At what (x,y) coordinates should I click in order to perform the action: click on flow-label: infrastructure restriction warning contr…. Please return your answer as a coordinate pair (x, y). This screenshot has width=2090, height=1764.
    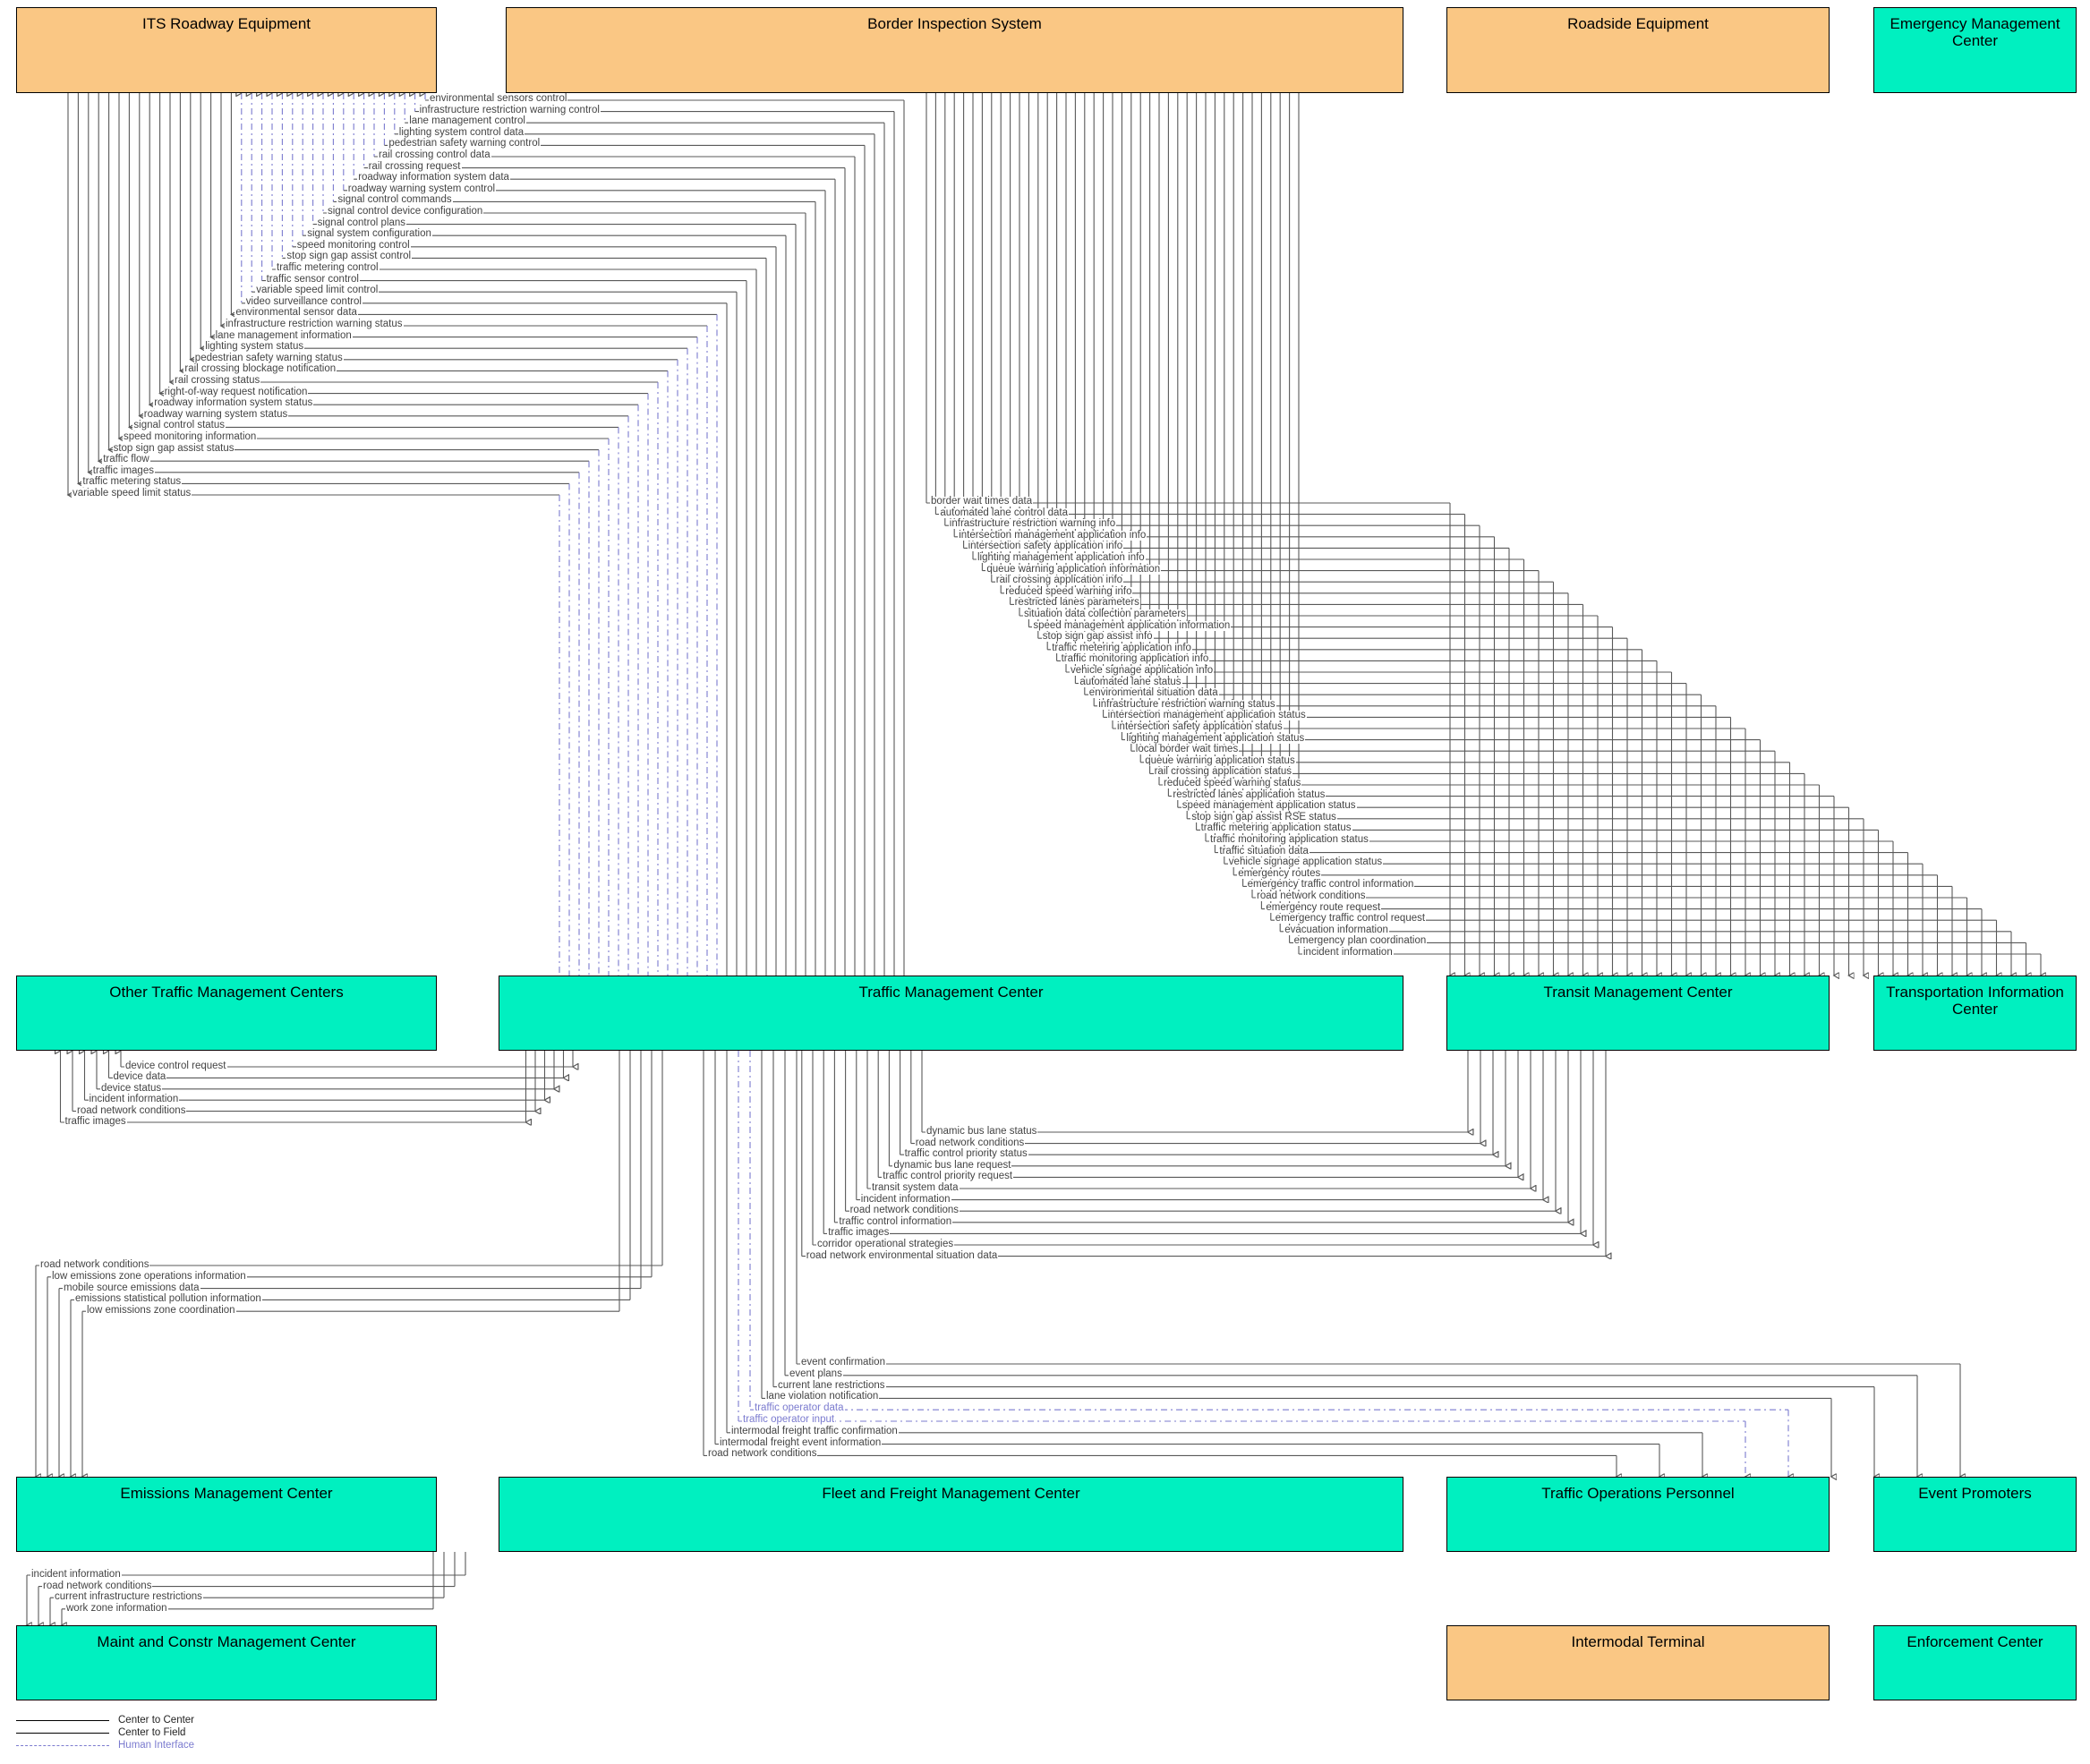
    Looking at the image, I should click on (509, 109).